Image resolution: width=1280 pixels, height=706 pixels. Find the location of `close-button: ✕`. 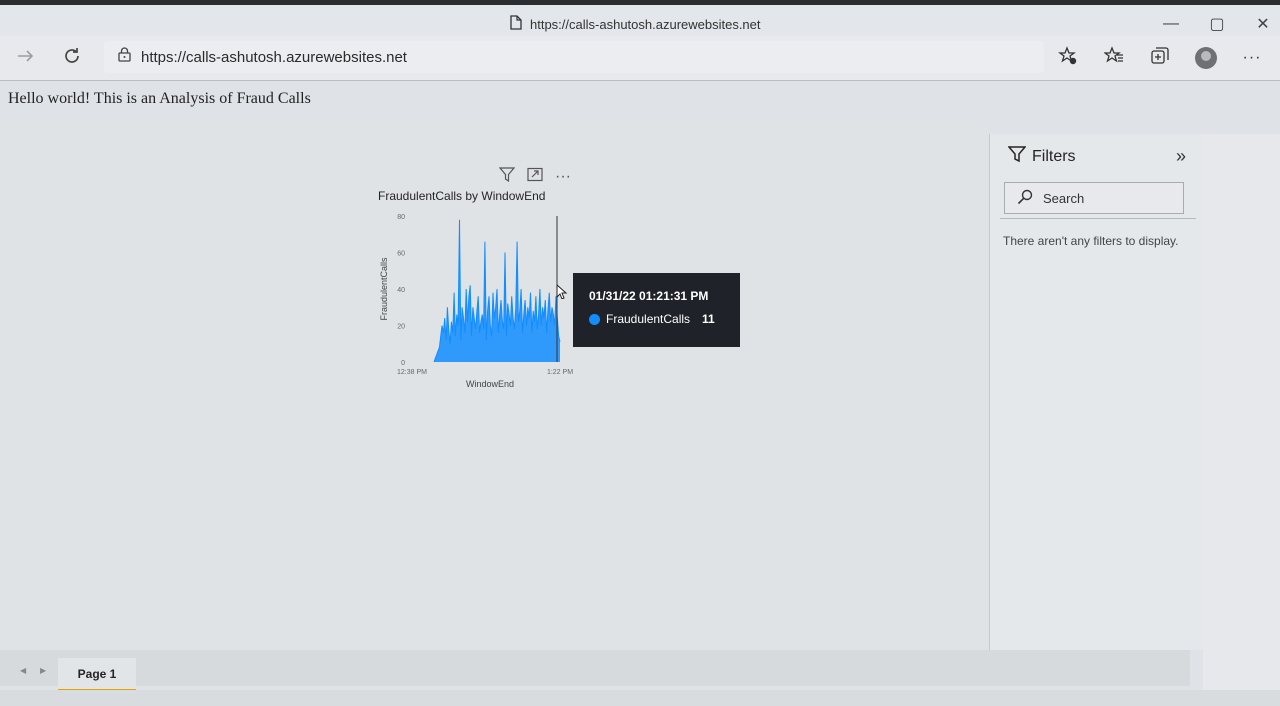

close-button: ✕ is located at coordinates (1263, 24).